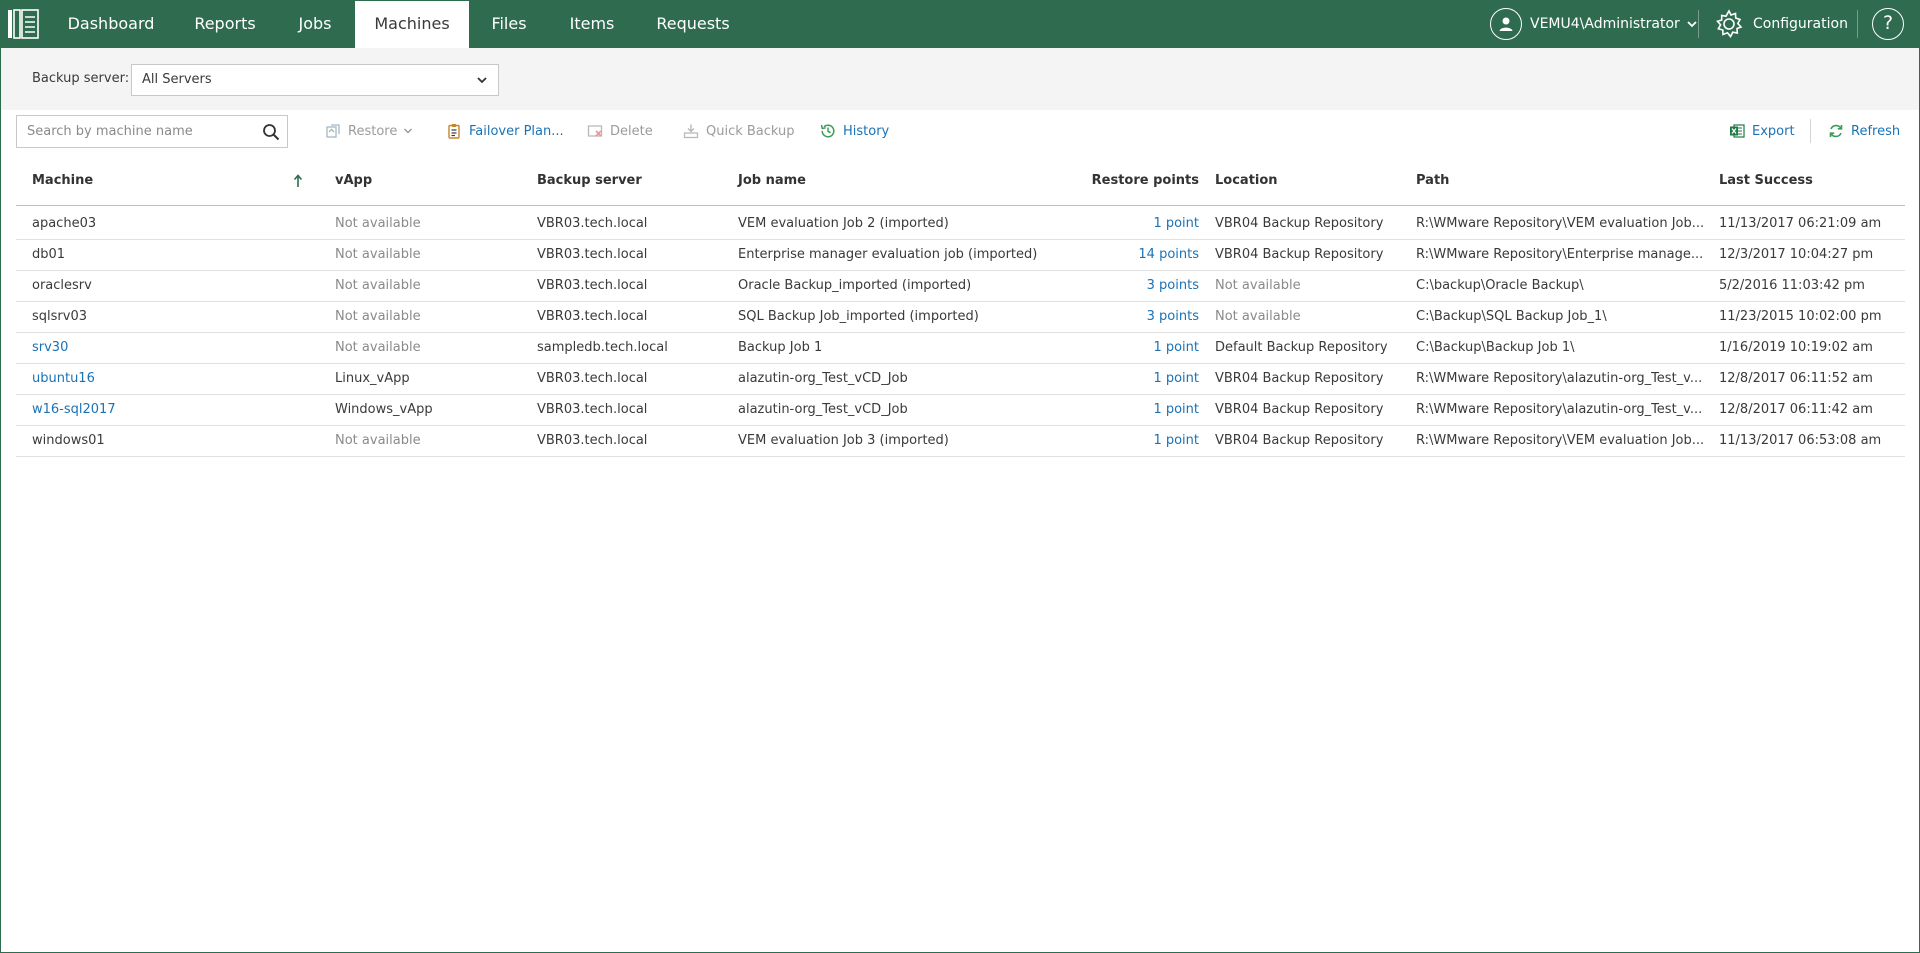 The image size is (1920, 953). I want to click on export-button: Export, so click(1762, 131).